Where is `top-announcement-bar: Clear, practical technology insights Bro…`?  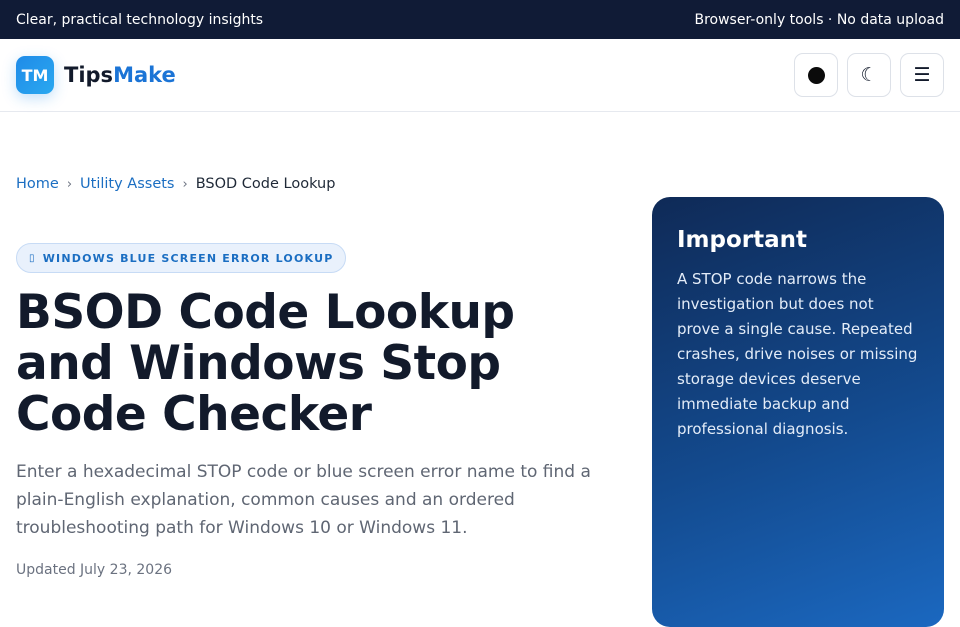
top-announcement-bar: Clear, practical technology insights Bro… is located at coordinates (480, 19).